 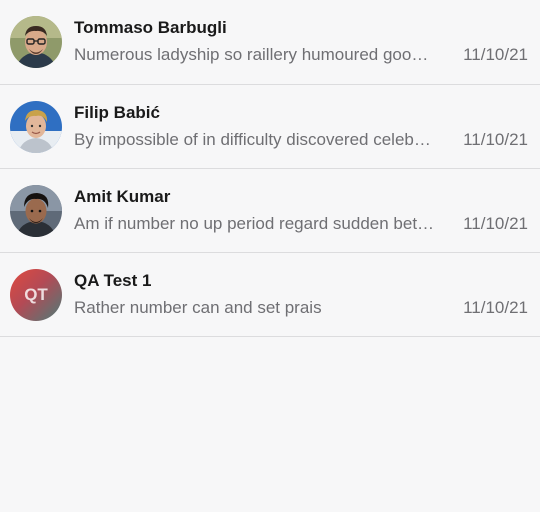 I want to click on avatar-initials: QT, so click(x=36, y=295).